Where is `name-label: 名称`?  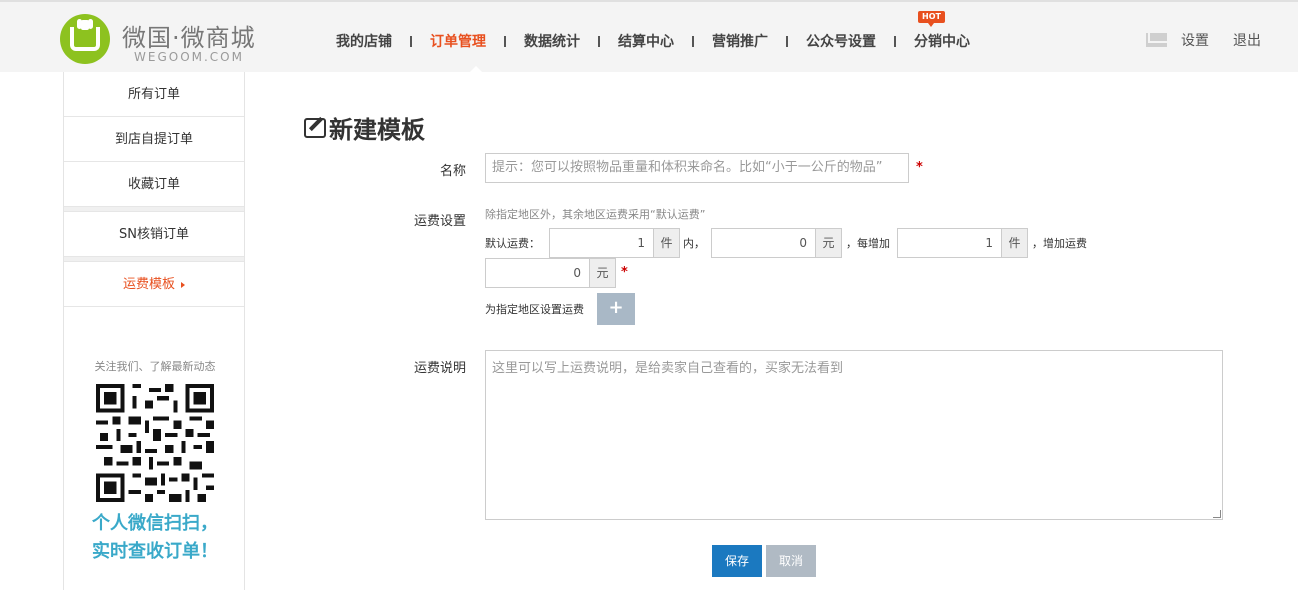 name-label: 名称 is located at coordinates (452, 171).